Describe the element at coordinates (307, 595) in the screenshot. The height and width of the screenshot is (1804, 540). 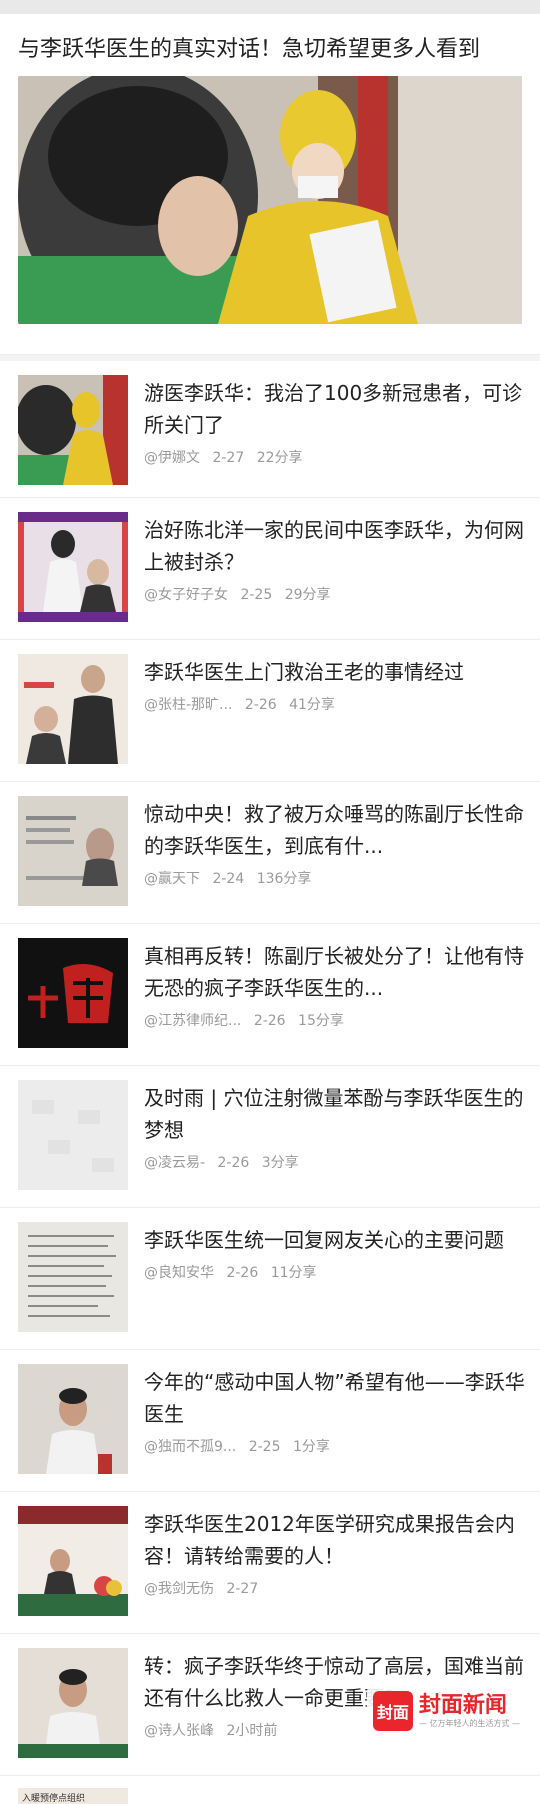
I see `item-shares: 29分享` at that location.